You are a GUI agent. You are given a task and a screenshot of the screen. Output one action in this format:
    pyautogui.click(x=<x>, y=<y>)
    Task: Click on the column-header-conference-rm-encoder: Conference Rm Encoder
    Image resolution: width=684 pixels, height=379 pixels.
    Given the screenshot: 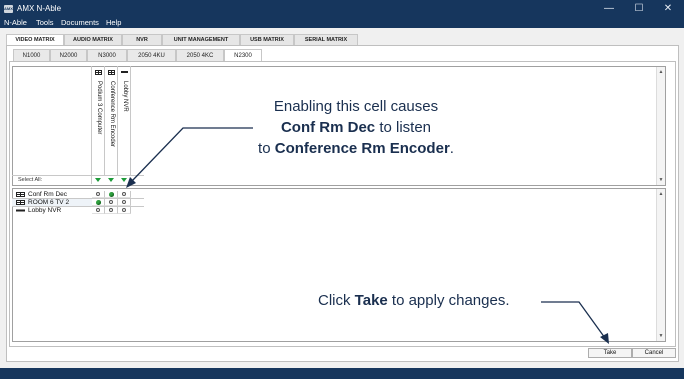 What is the action you would take?
    pyautogui.click(x=111, y=120)
    